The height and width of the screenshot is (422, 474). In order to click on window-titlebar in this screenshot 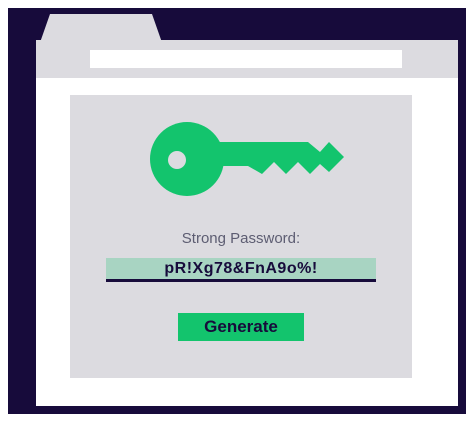, I will do `click(247, 59)`.